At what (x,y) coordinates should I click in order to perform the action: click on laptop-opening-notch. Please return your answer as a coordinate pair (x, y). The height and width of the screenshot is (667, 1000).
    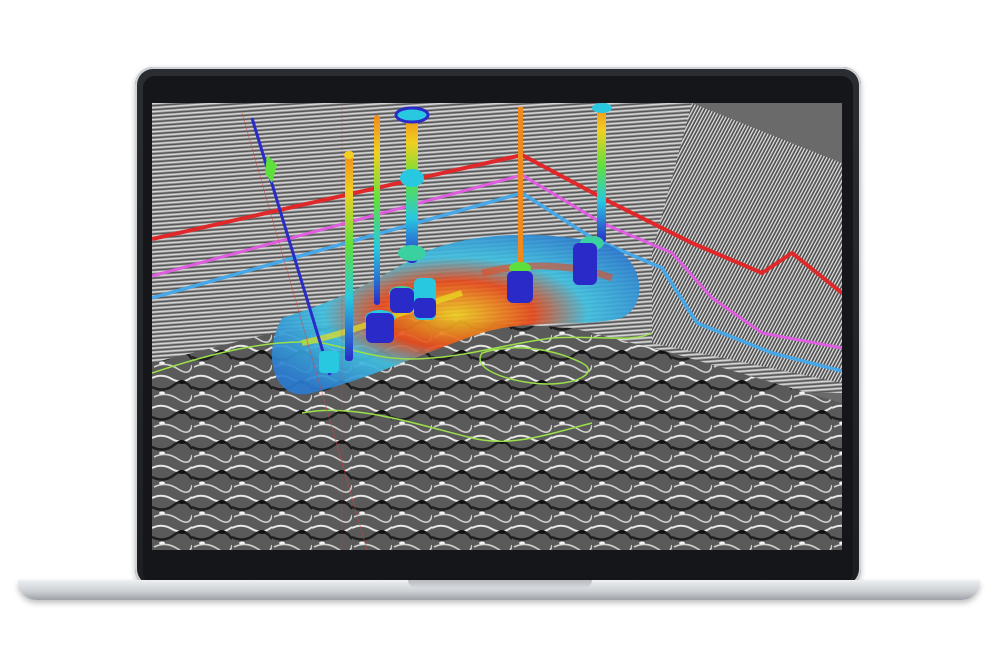
    Looking at the image, I should click on (500, 584).